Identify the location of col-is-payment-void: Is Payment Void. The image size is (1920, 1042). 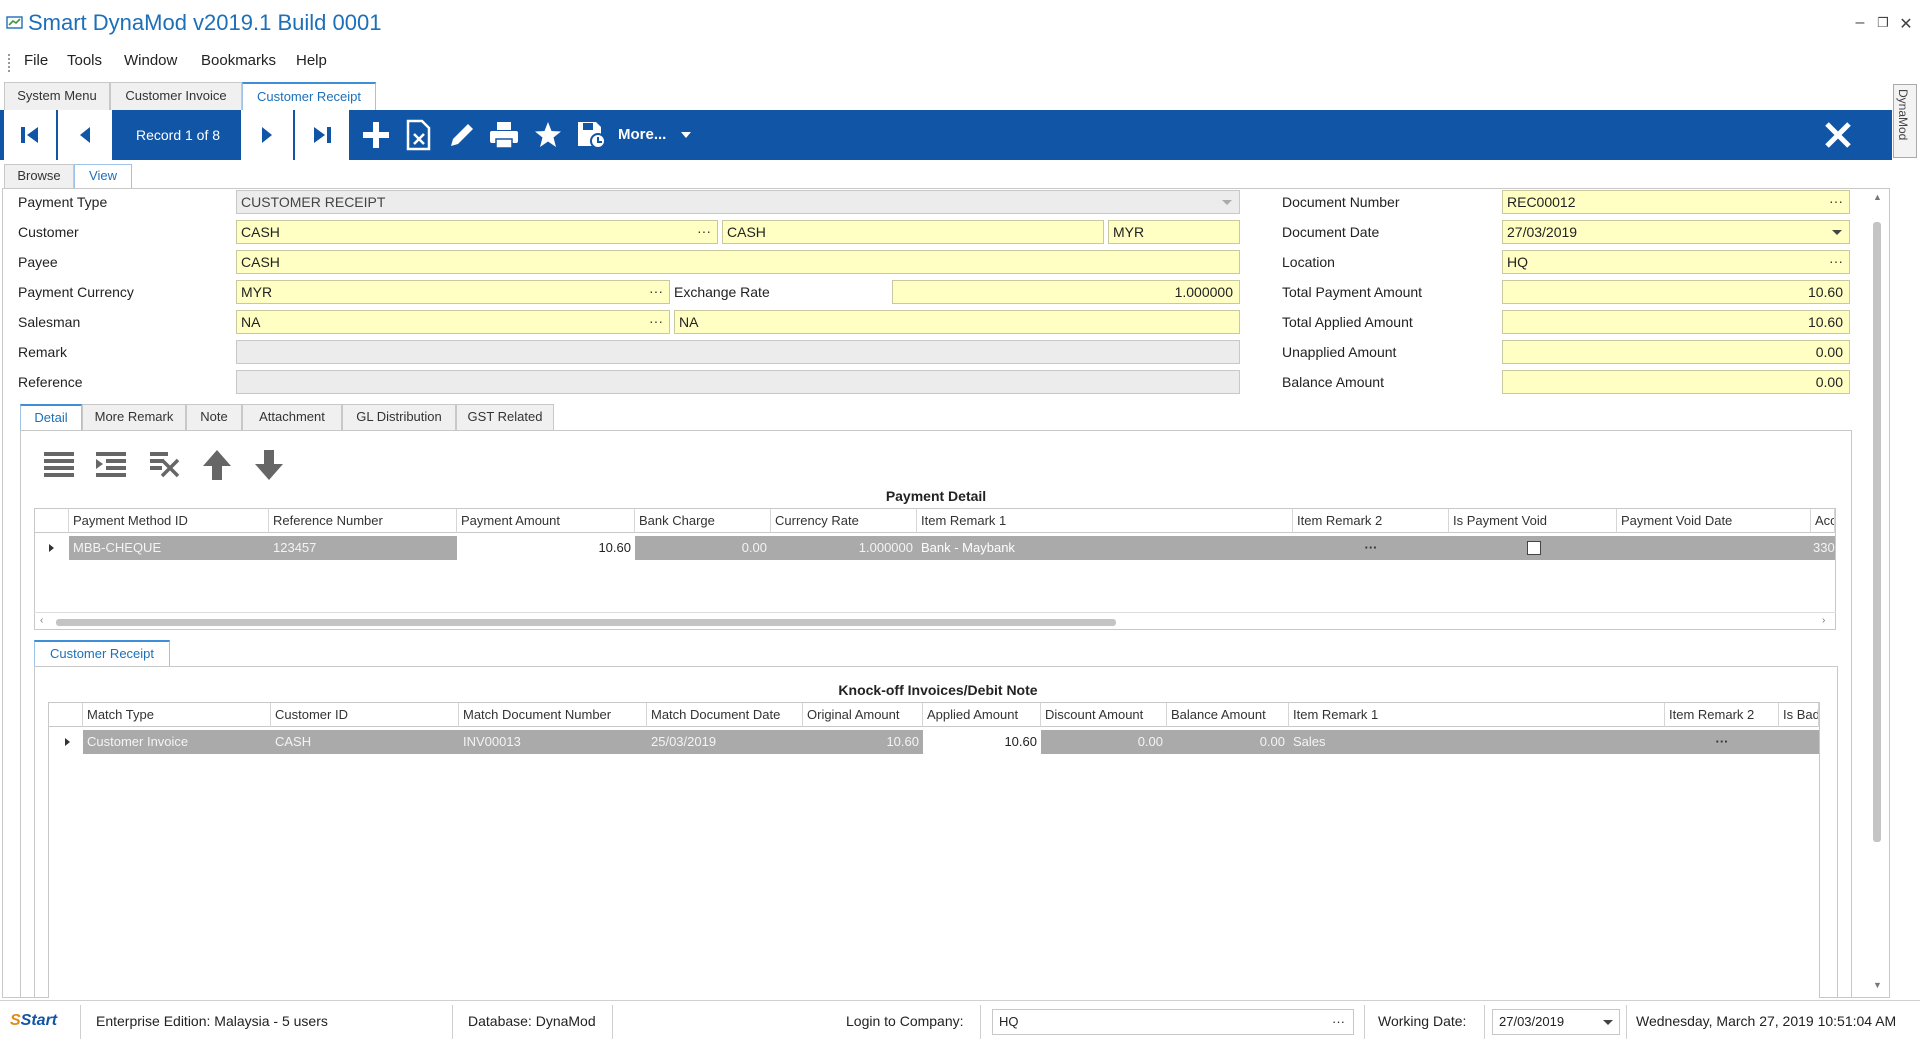
(1533, 521).